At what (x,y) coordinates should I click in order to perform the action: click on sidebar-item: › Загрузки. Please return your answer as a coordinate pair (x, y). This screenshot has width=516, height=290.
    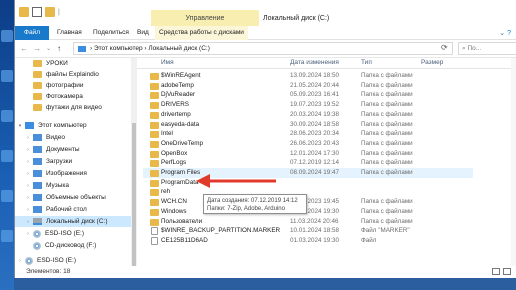
    Looking at the image, I should click on (73, 161).